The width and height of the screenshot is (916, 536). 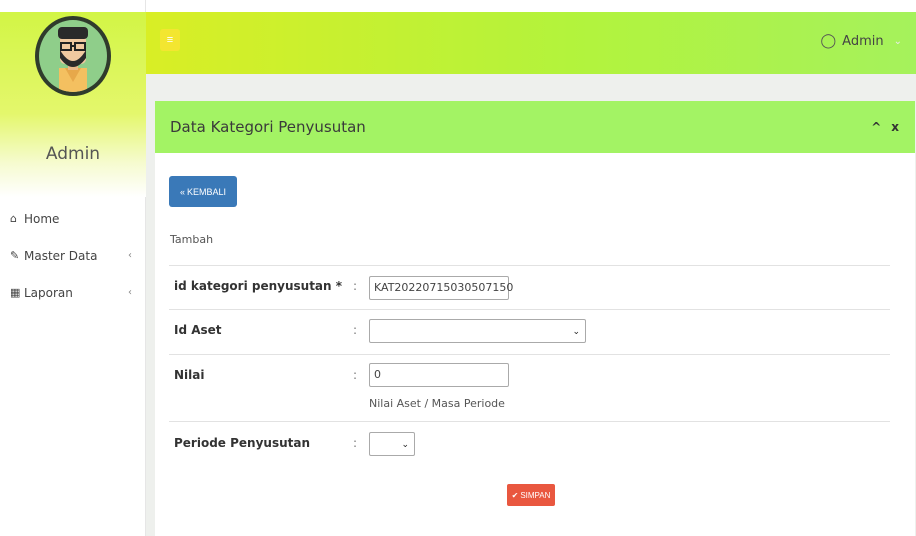 What do you see at coordinates (895, 127) in the screenshot?
I see `close-icon: x` at bounding box center [895, 127].